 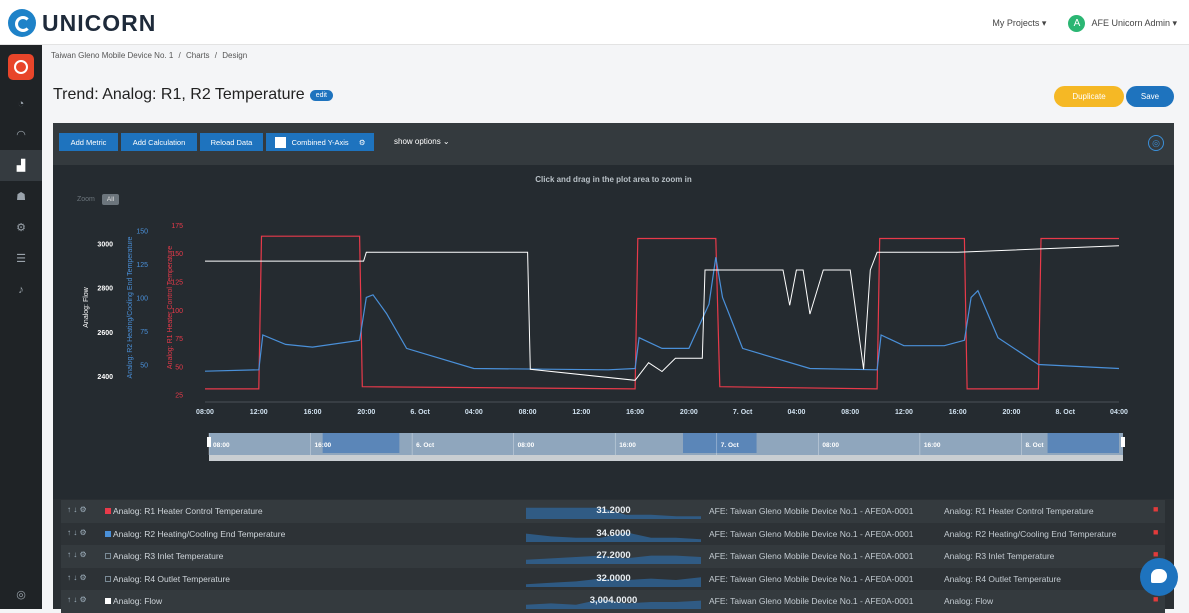 I want to click on metric-source-label: Analog: R1 Heater Control Temperature, so click(x=1019, y=511).